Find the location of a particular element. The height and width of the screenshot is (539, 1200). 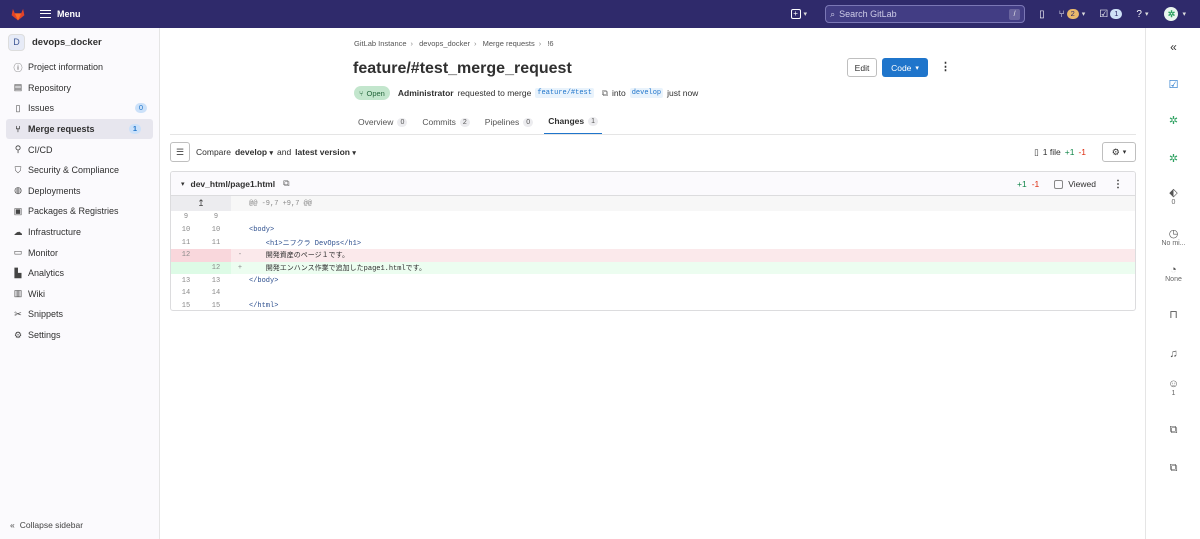

time-tracking-item: ◔ None is located at coordinates (1173, 273).